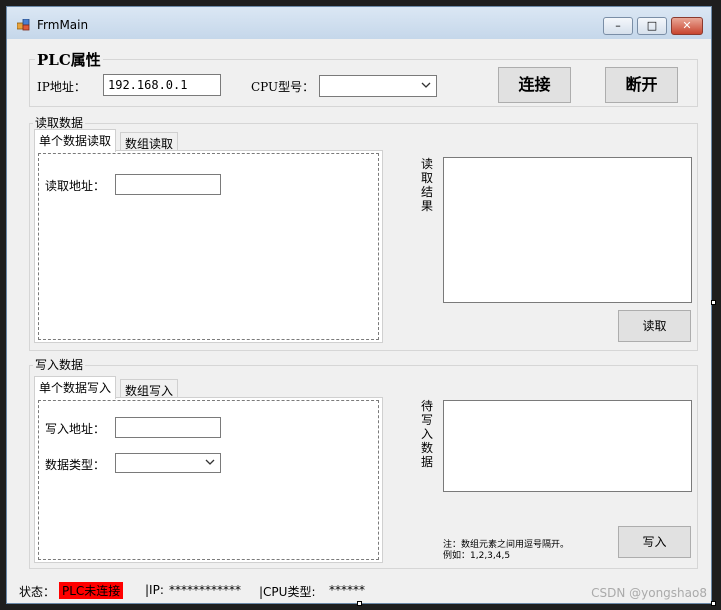  I want to click on cpu-select, so click(378, 86).